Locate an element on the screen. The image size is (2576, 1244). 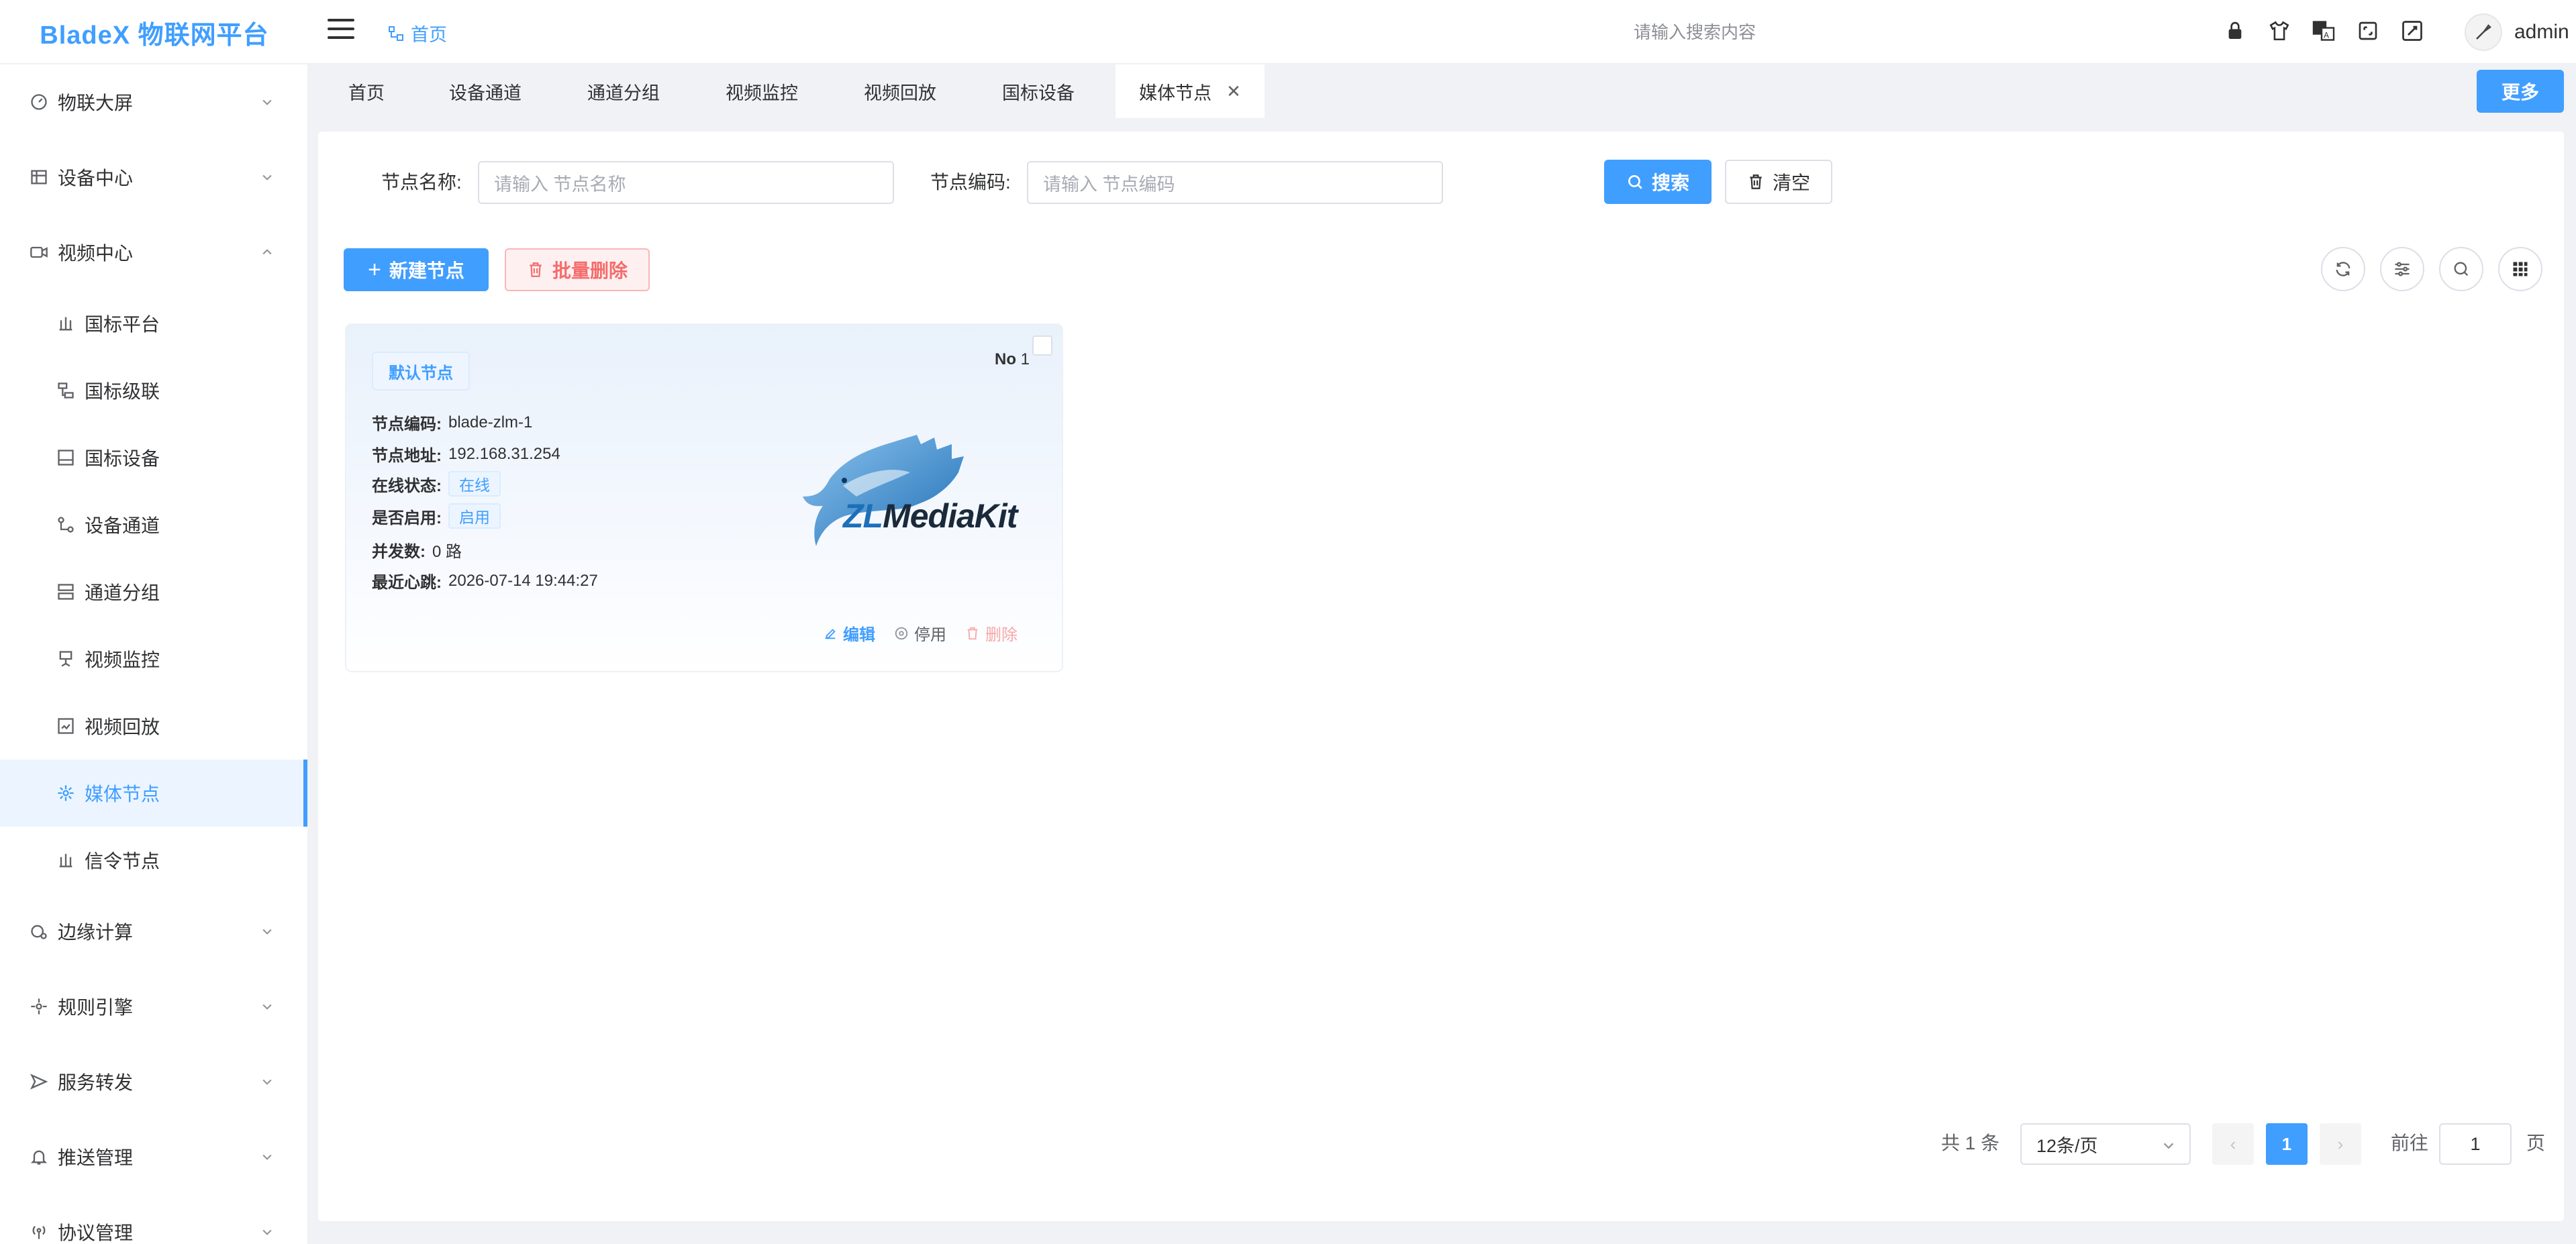
field-online-status: 在线状态: 在线 is located at coordinates (436, 484).